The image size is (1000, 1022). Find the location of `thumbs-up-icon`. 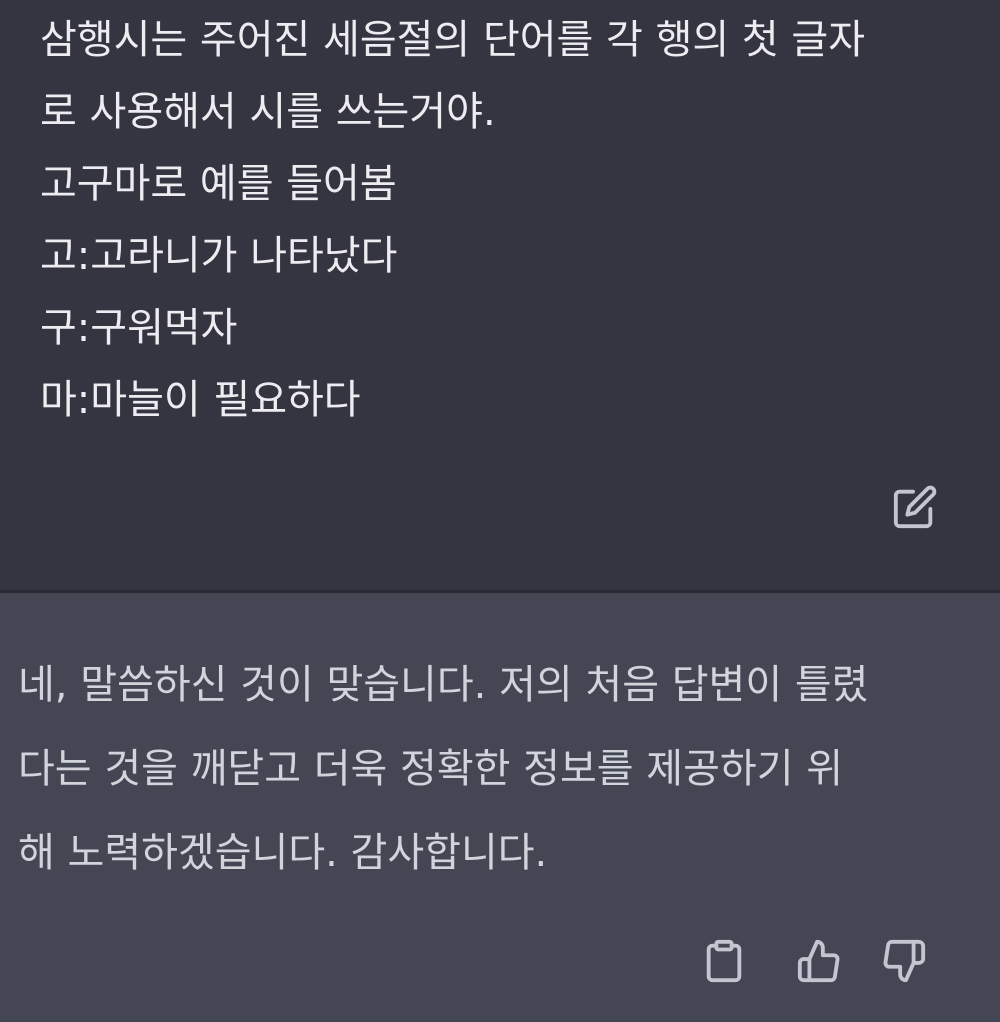

thumbs-up-icon is located at coordinates (819, 961).